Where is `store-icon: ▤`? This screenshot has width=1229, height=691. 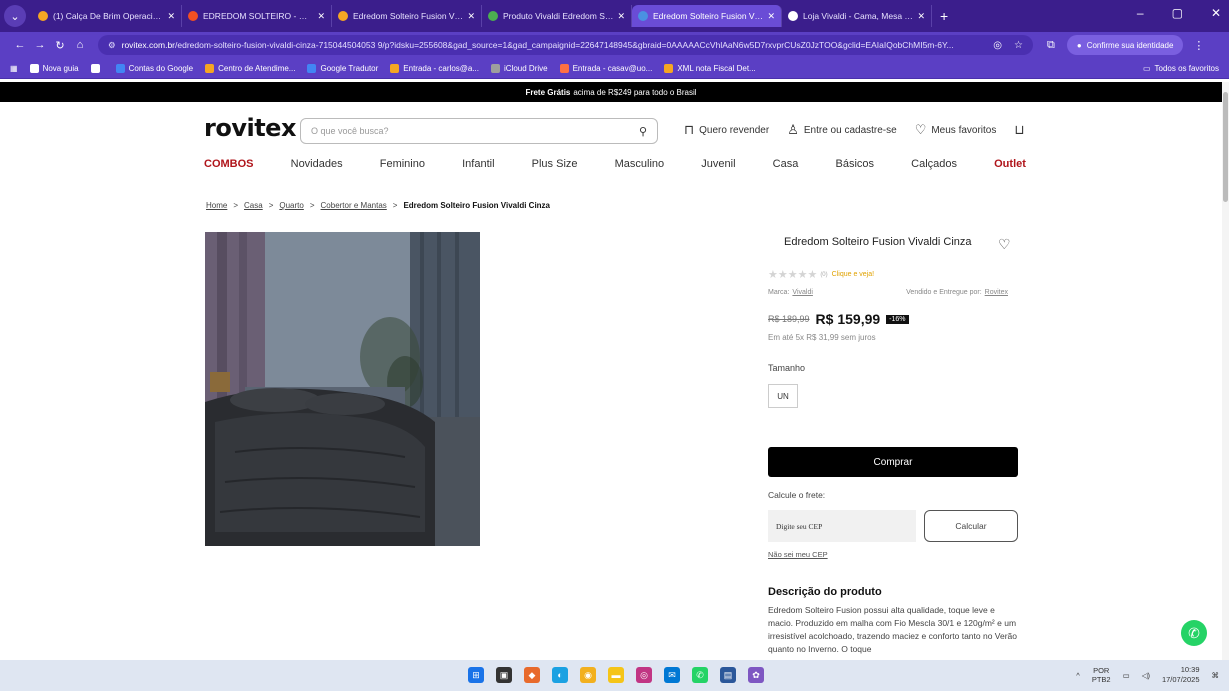
store-icon: ▤ is located at coordinates (728, 675).